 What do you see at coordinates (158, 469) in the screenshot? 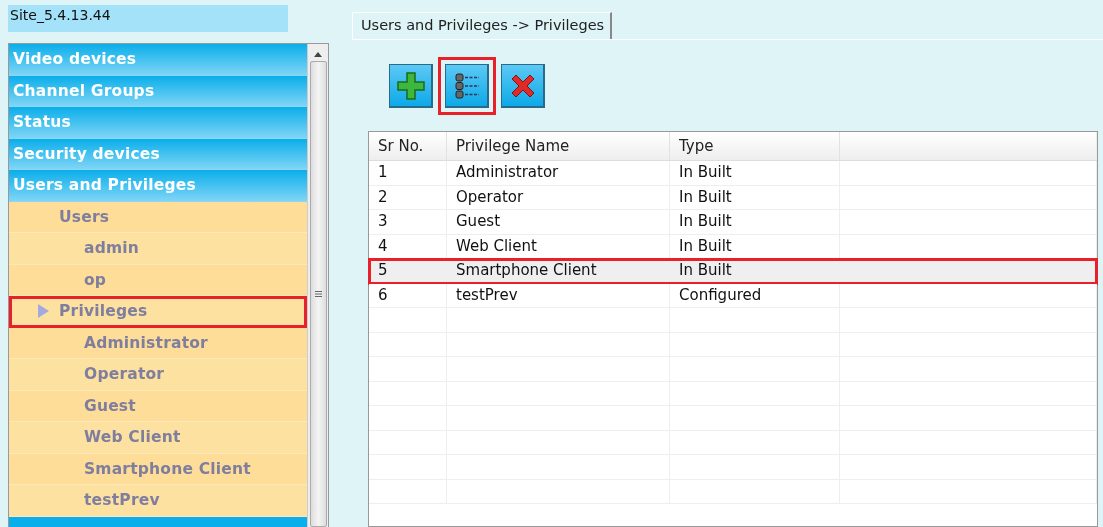
I see `sidebar-item: Smartphone Client` at bounding box center [158, 469].